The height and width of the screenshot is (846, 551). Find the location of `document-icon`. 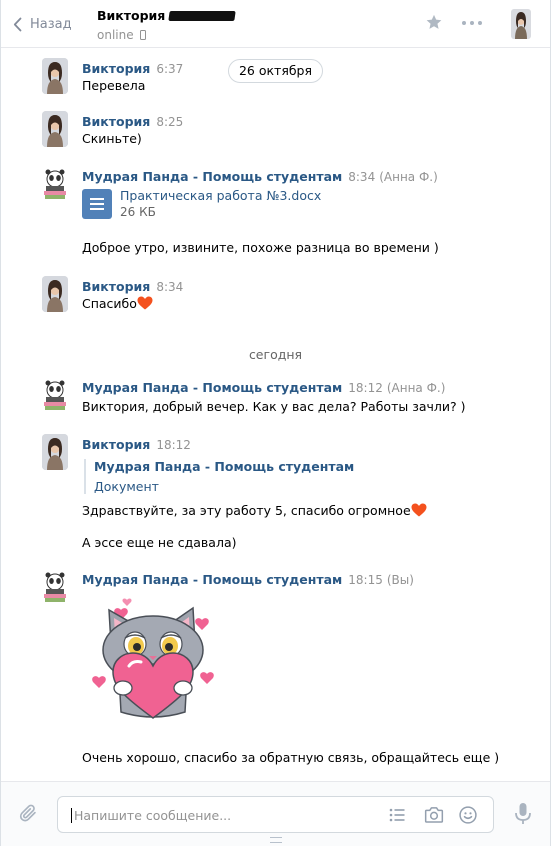

document-icon is located at coordinates (97, 204).